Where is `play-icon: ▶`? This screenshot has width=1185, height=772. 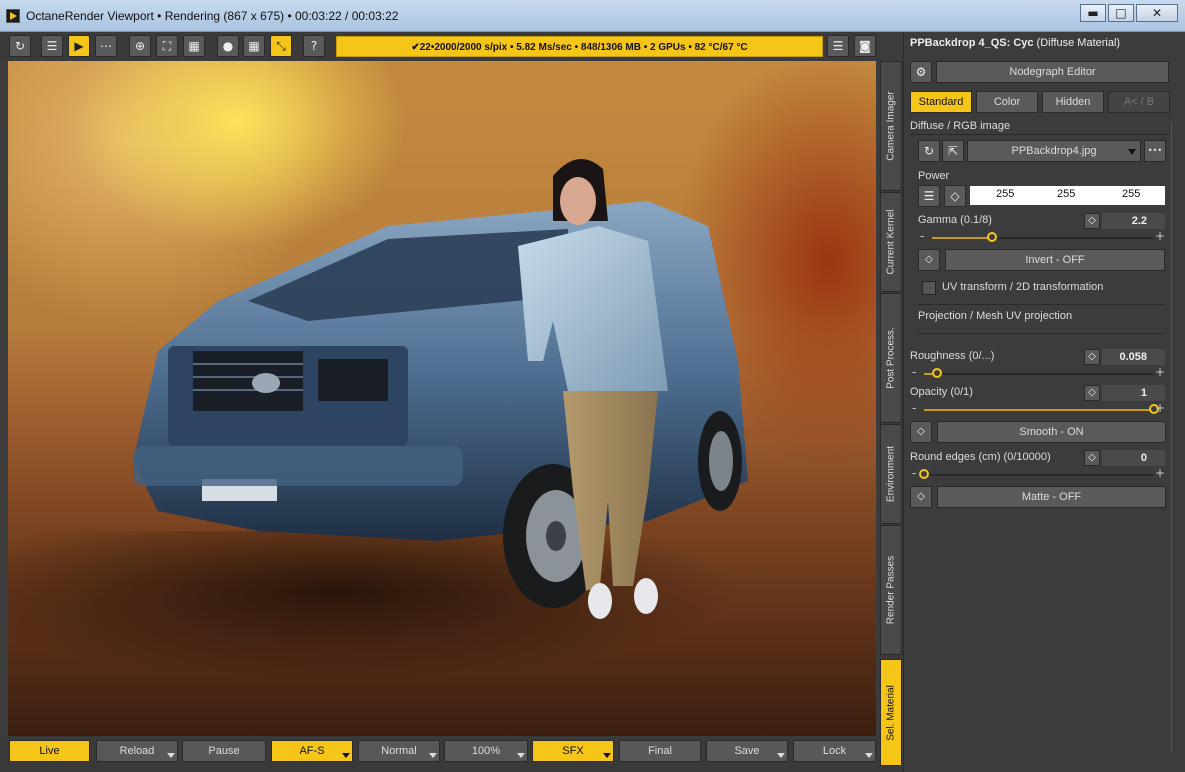
play-icon: ▶ is located at coordinates (79, 46).